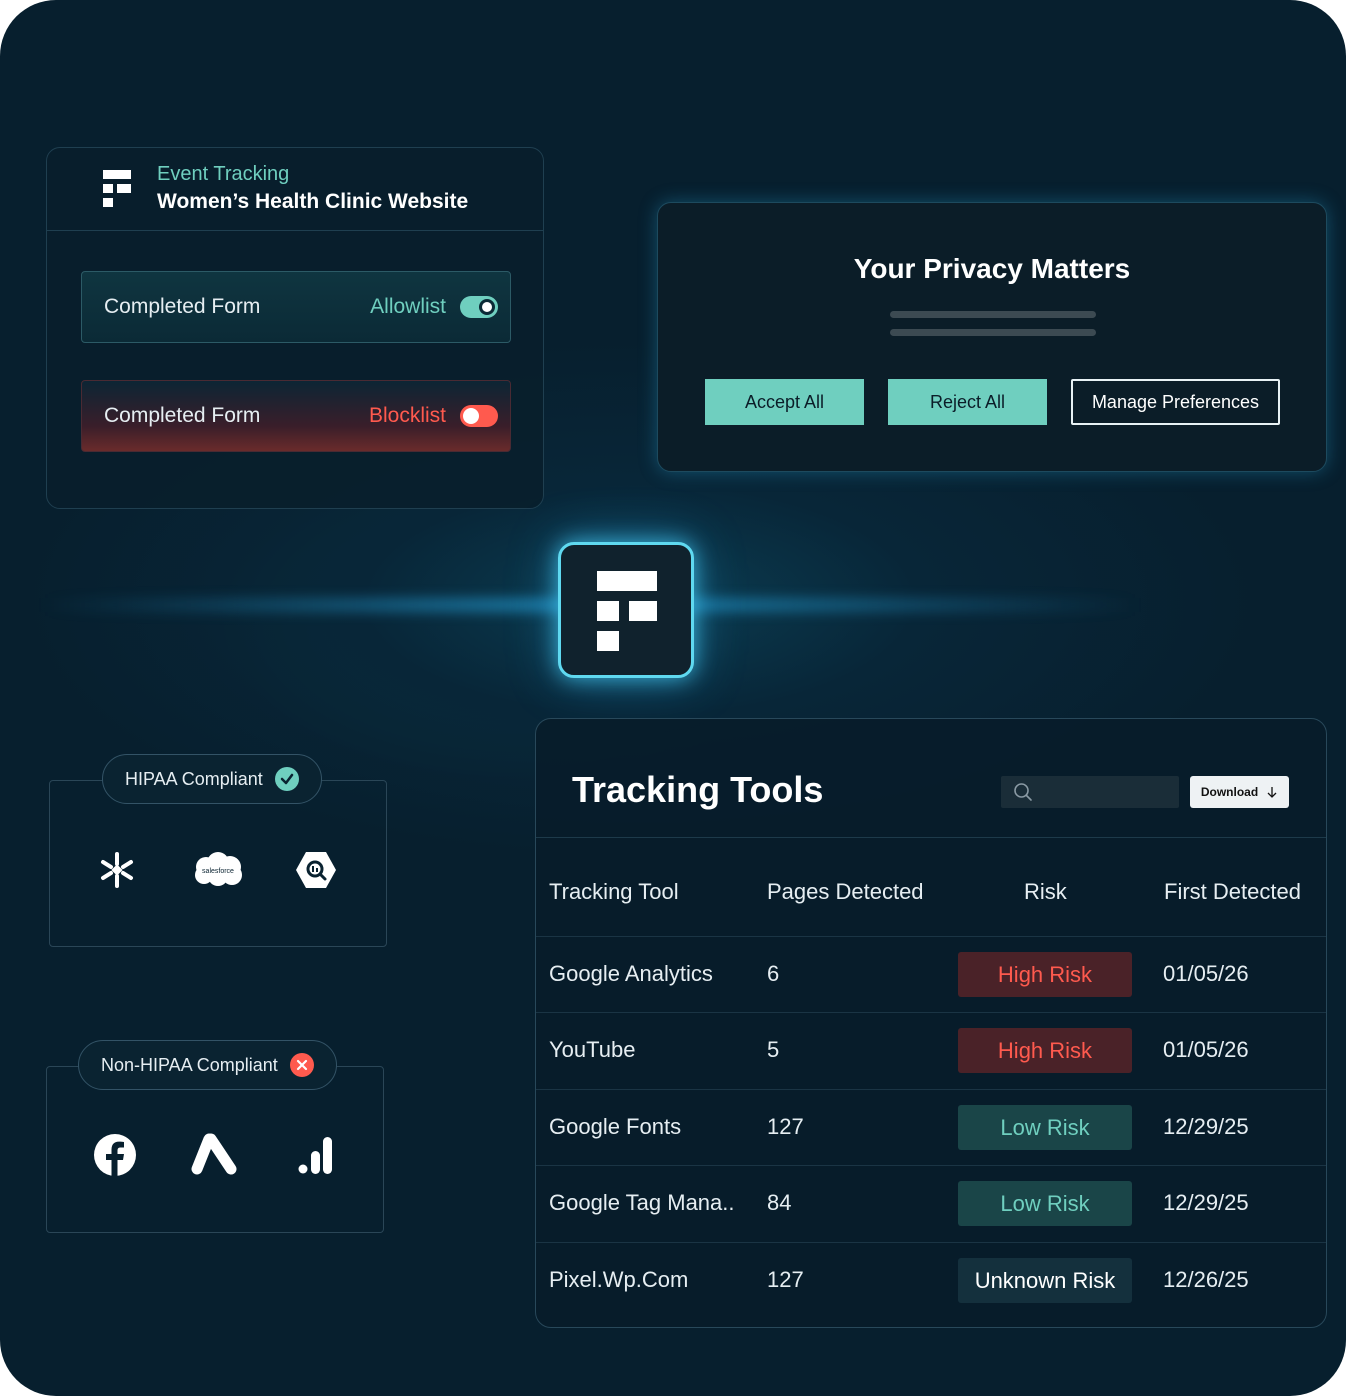 This screenshot has height=1396, width=1346. Describe the element at coordinates (218, 871) in the screenshot. I see `salesforce-wordmark: salesforce` at that location.